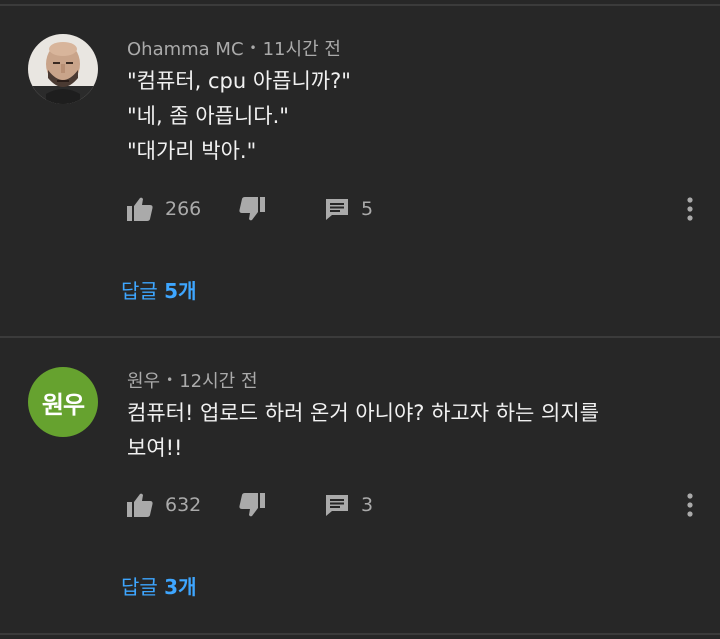 The image size is (720, 639). What do you see at coordinates (155, 448) in the screenshot?
I see `comment-line: 보여!!` at bounding box center [155, 448].